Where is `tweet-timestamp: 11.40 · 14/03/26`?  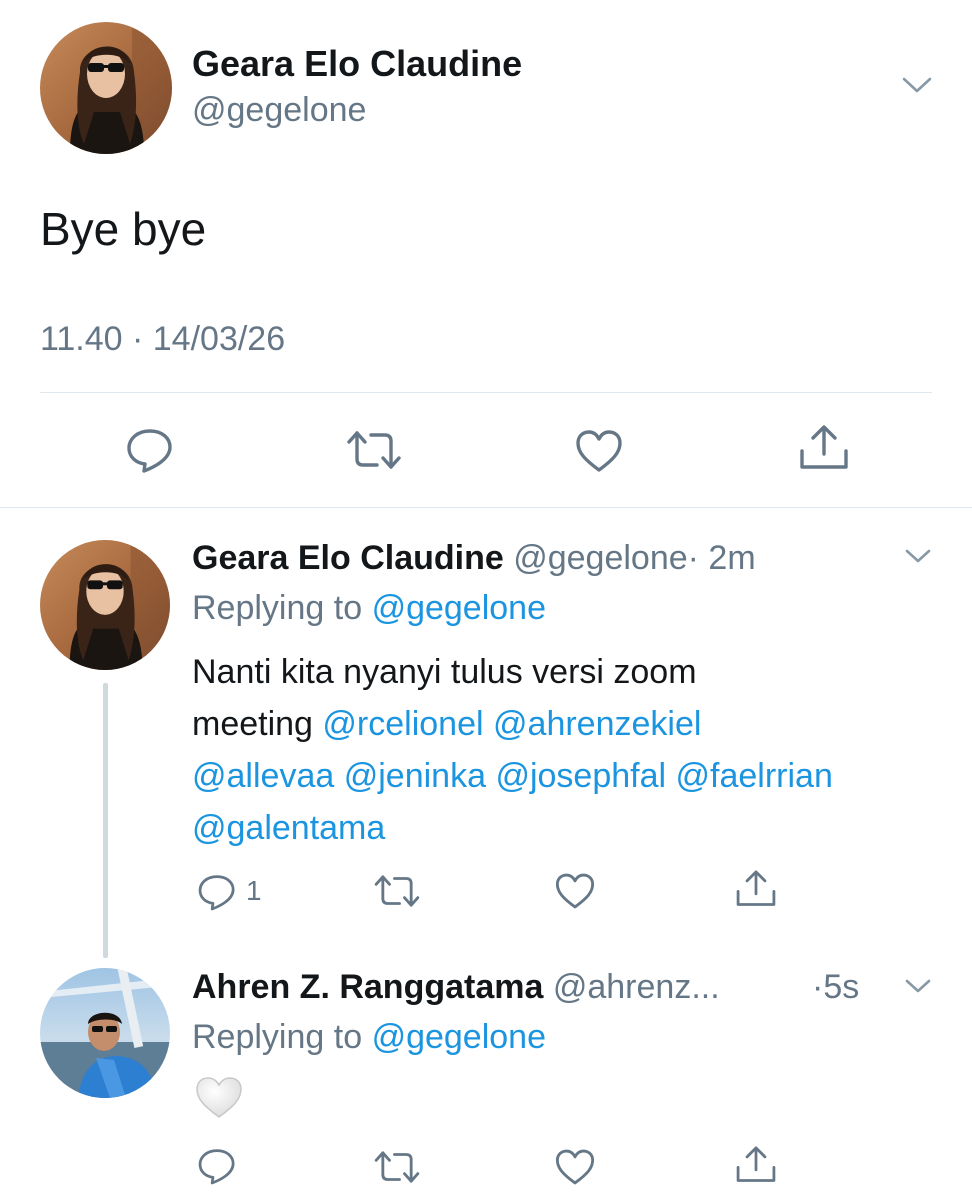
tweet-timestamp: 11.40 · 14/03/26 is located at coordinates (163, 339).